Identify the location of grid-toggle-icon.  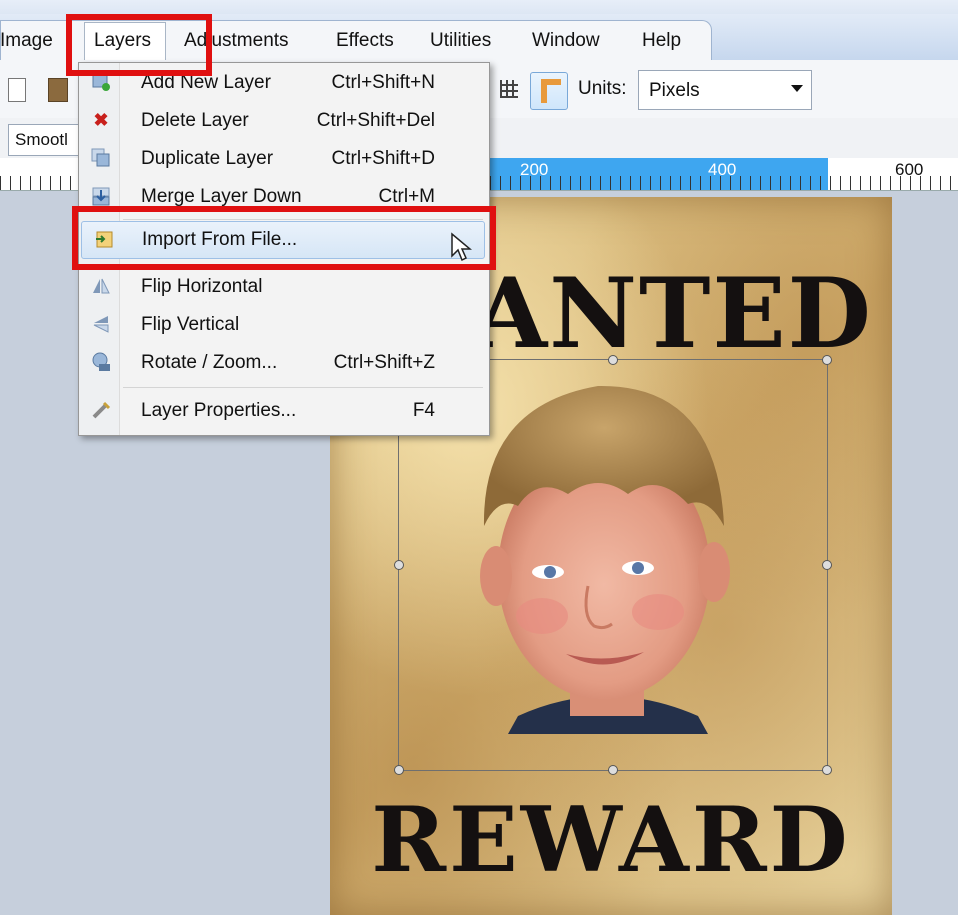
(509, 89).